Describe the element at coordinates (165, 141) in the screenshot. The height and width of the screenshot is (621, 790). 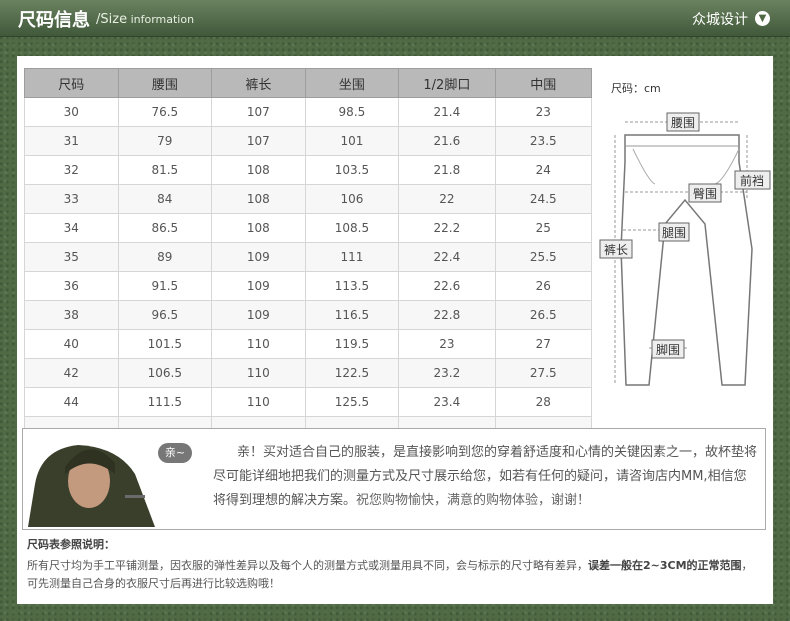
I see `table-cell: 79` at that location.